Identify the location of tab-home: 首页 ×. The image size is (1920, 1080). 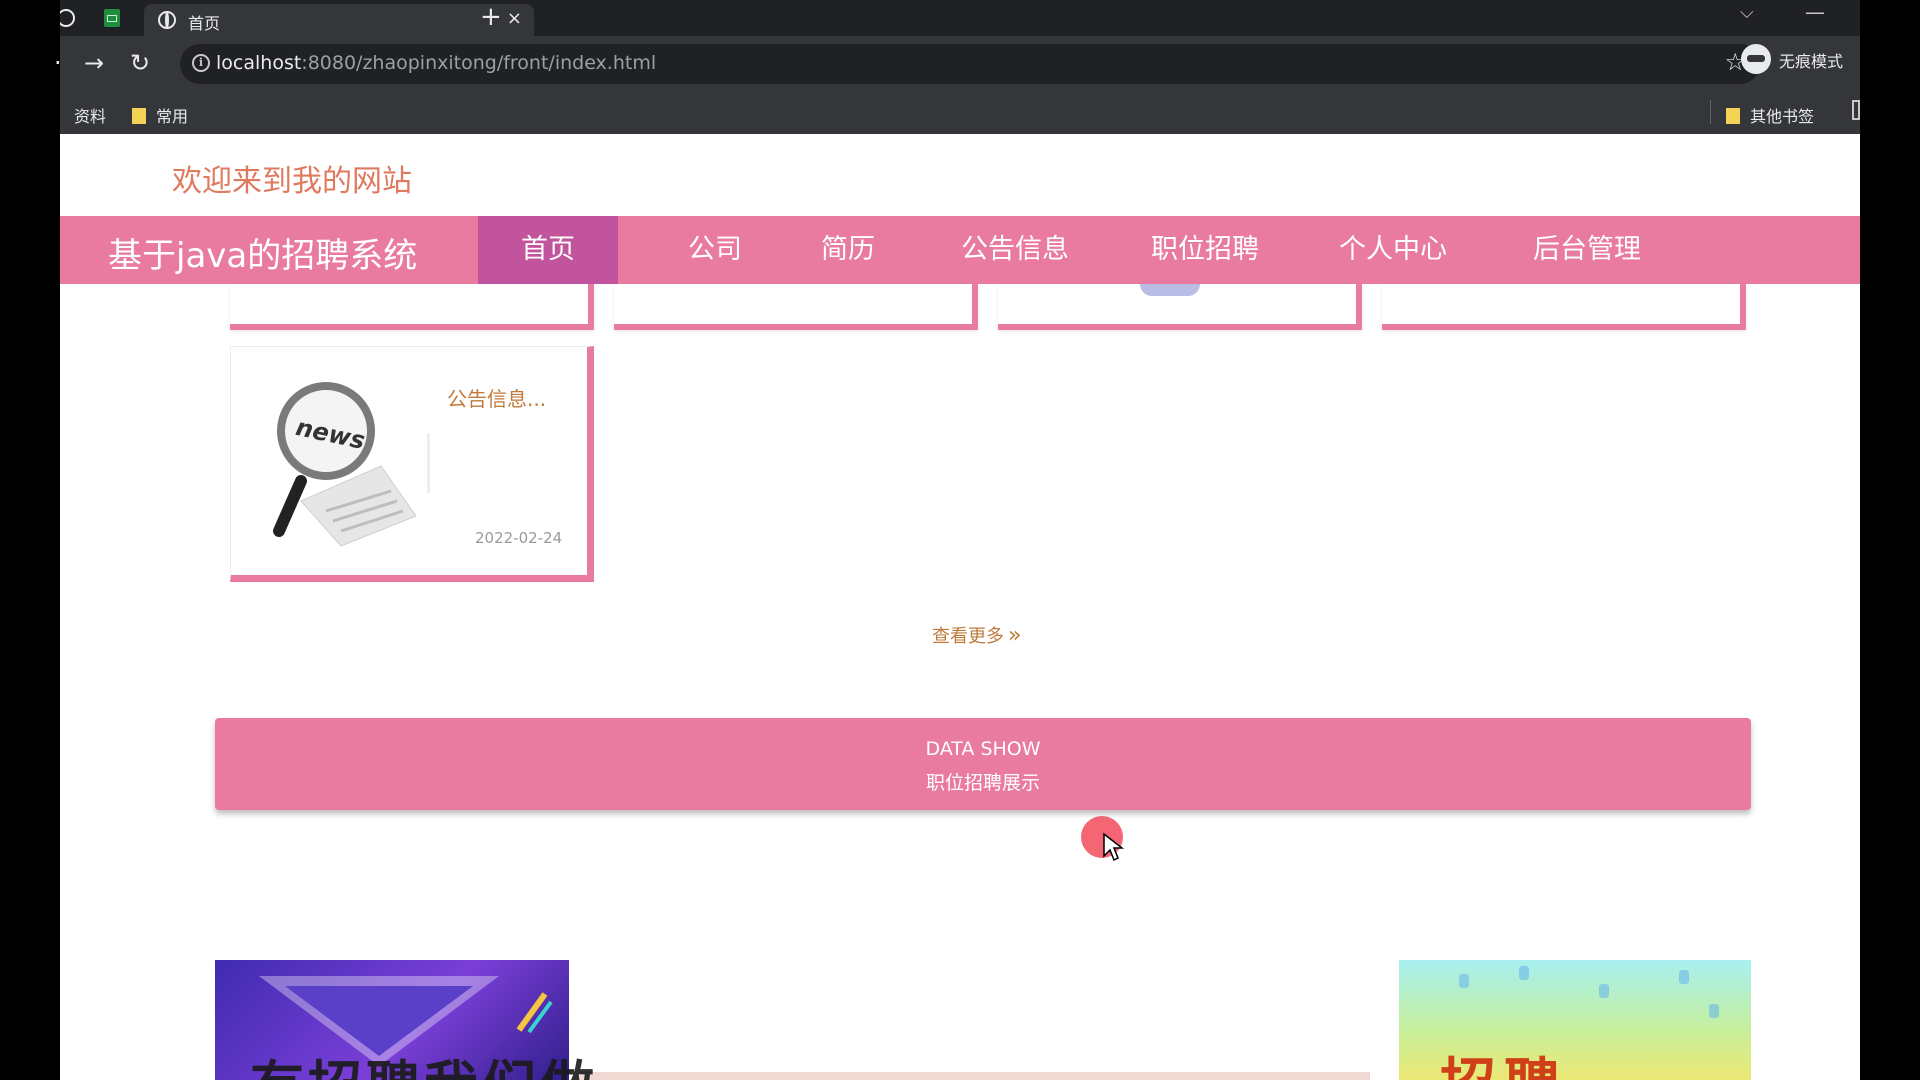
(339, 20).